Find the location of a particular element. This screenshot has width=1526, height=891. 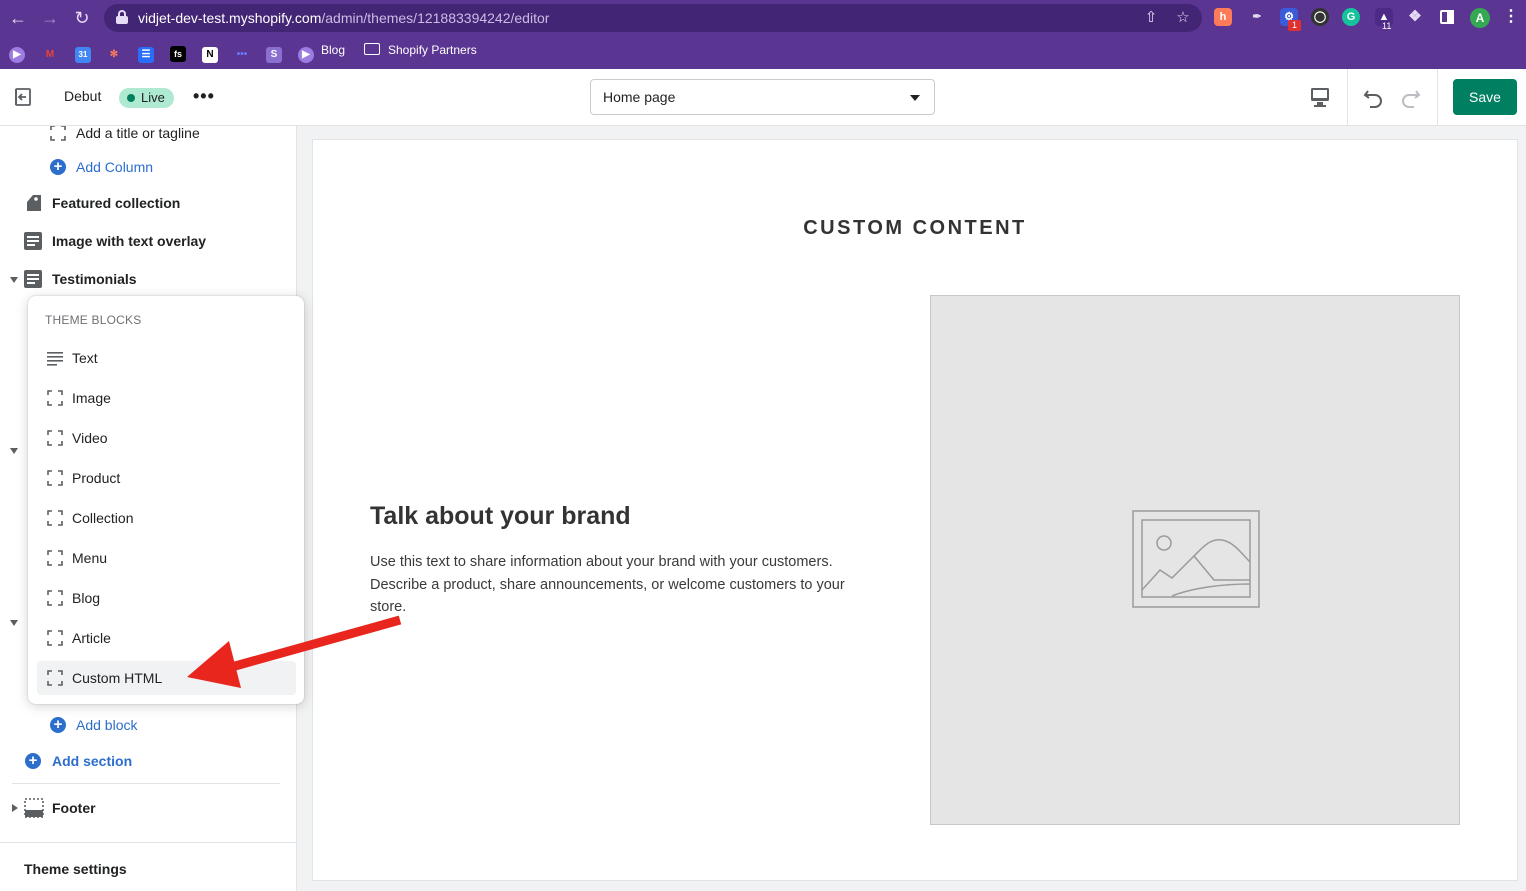

section-footer: Footer is located at coordinates (148, 808).